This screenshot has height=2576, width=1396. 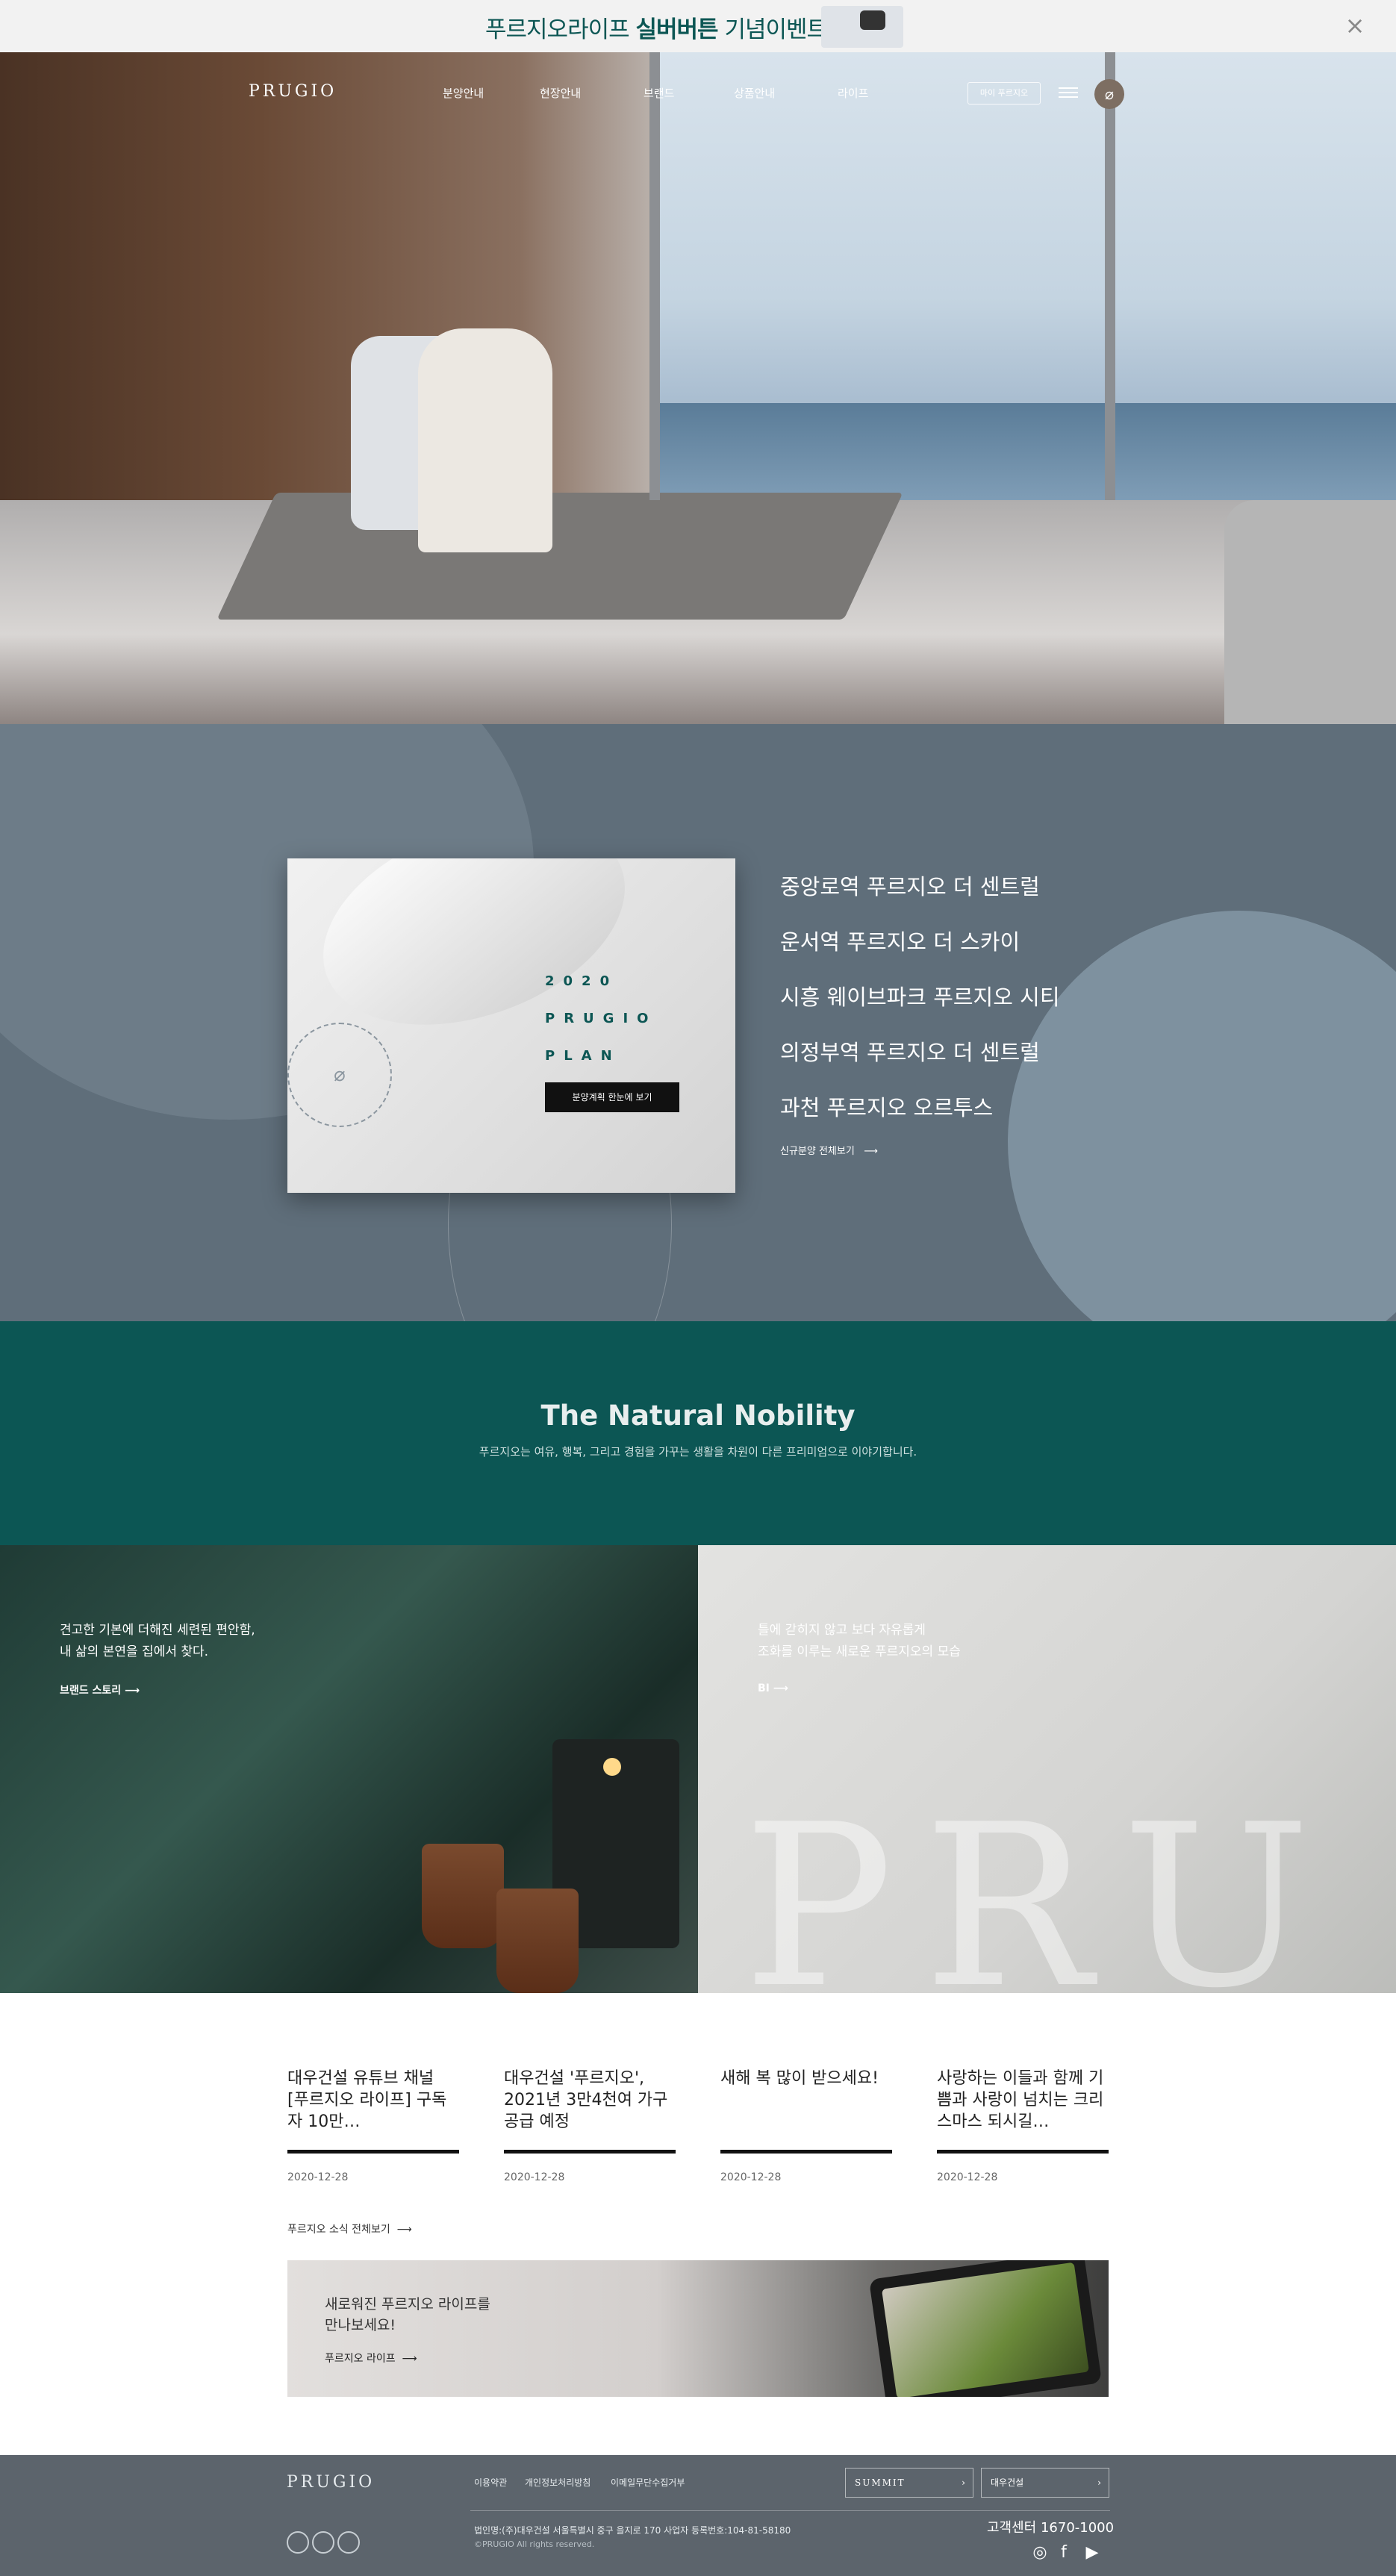 What do you see at coordinates (920, 1007) in the screenshot?
I see `site-link: 시흥 웨이브파크 푸르지오 시티` at bounding box center [920, 1007].